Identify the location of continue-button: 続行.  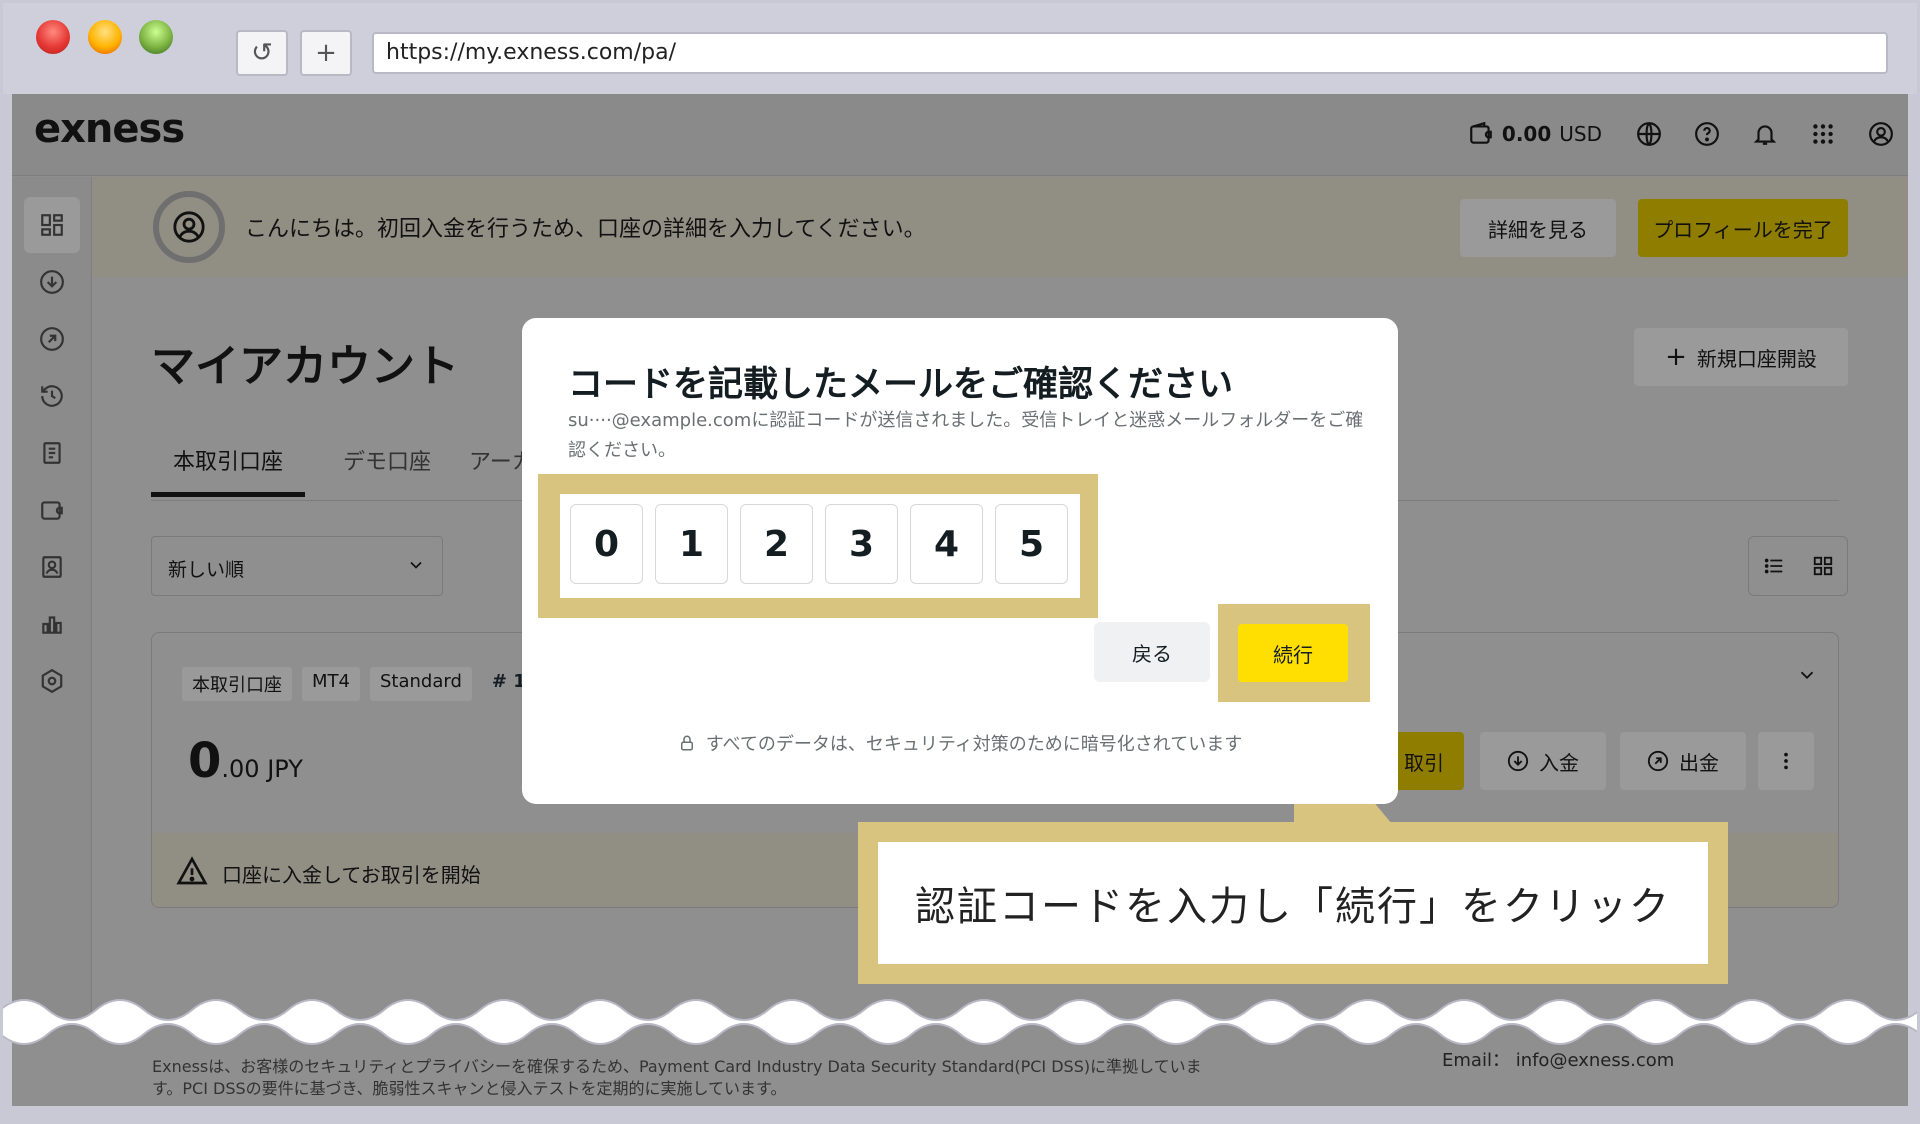
(1293, 653).